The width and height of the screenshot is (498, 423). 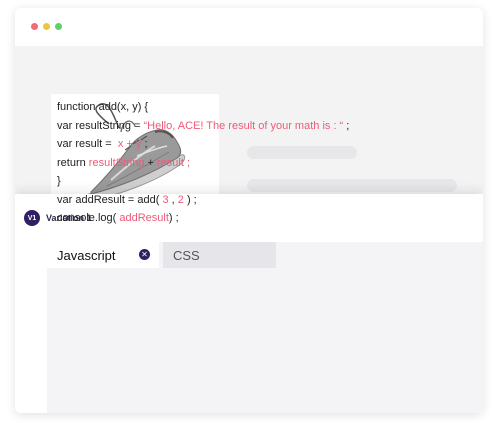 What do you see at coordinates (203, 218) in the screenshot?
I see `code-line: console.log( addResult) ;` at bounding box center [203, 218].